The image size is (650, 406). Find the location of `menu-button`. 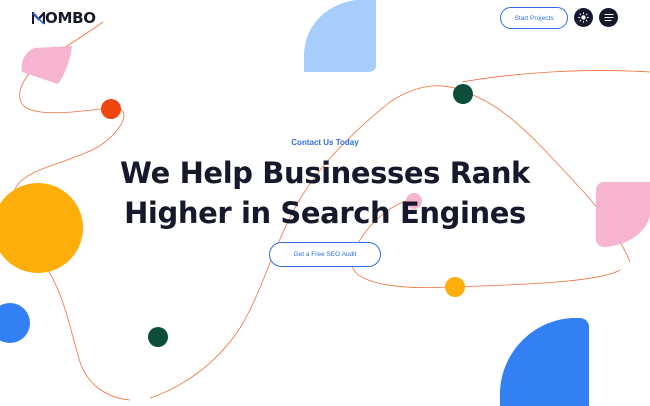

menu-button is located at coordinates (608, 17).